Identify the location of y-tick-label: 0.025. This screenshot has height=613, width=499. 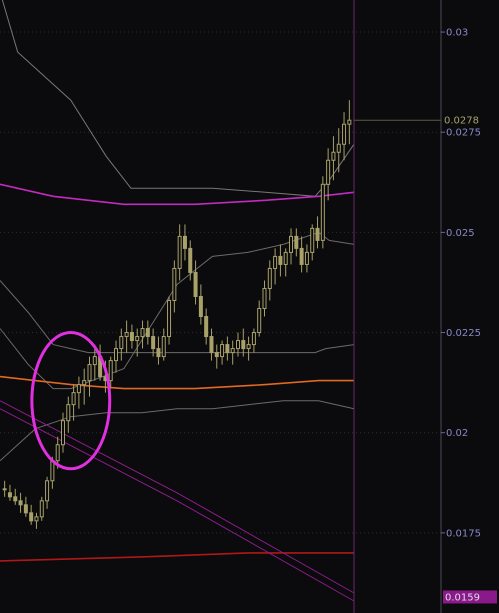
(460, 233).